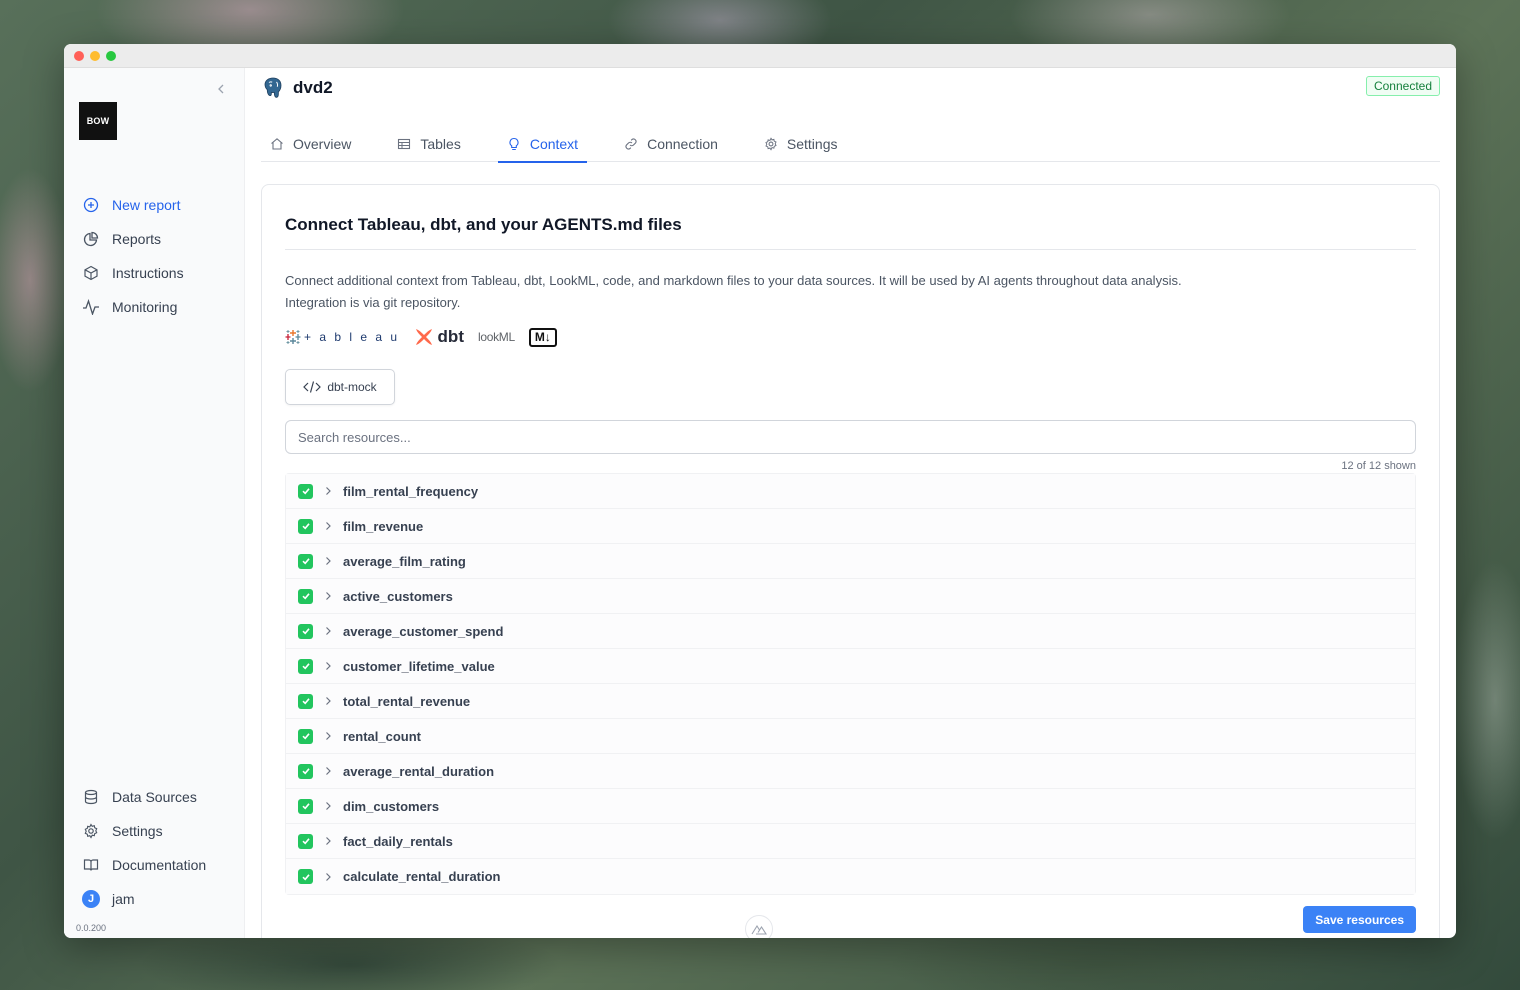 This screenshot has height=990, width=1520. What do you see at coordinates (157, 307) in the screenshot?
I see `sidebar-item-monitoring: Monitoring` at bounding box center [157, 307].